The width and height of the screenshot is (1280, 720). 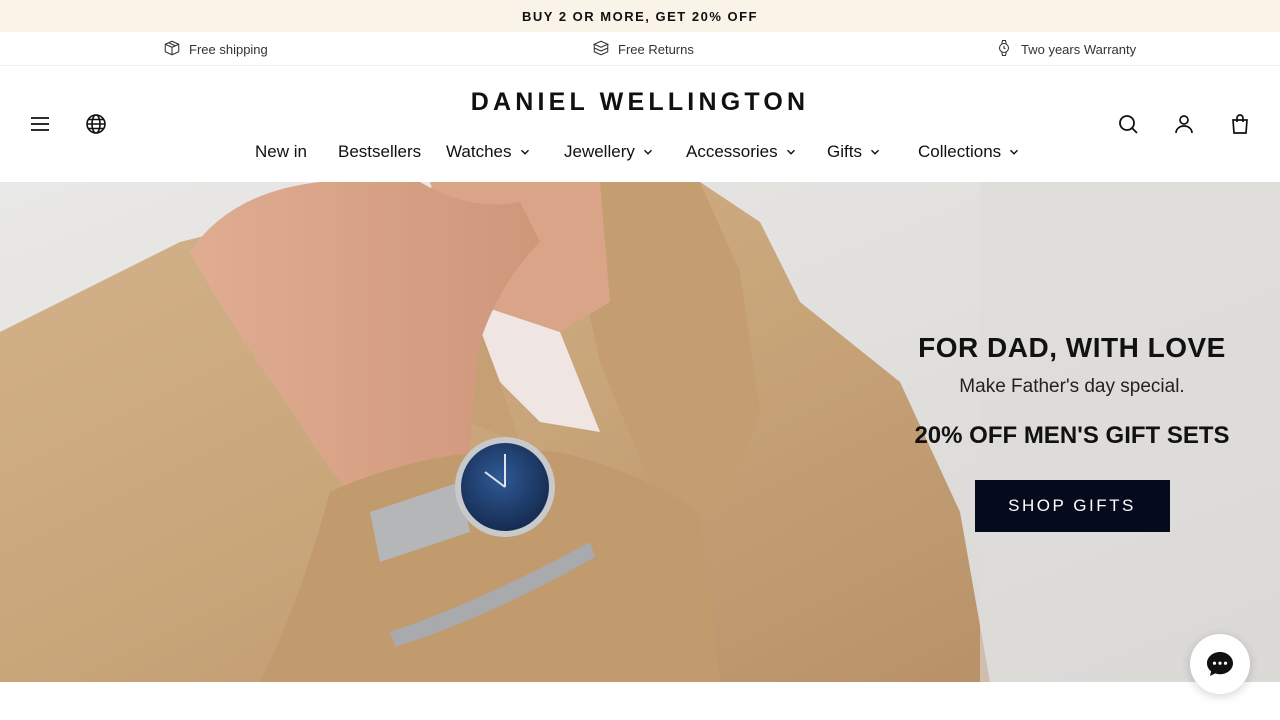 I want to click on brand-logo: DANIEL WELLINGTON, so click(x=640, y=102).